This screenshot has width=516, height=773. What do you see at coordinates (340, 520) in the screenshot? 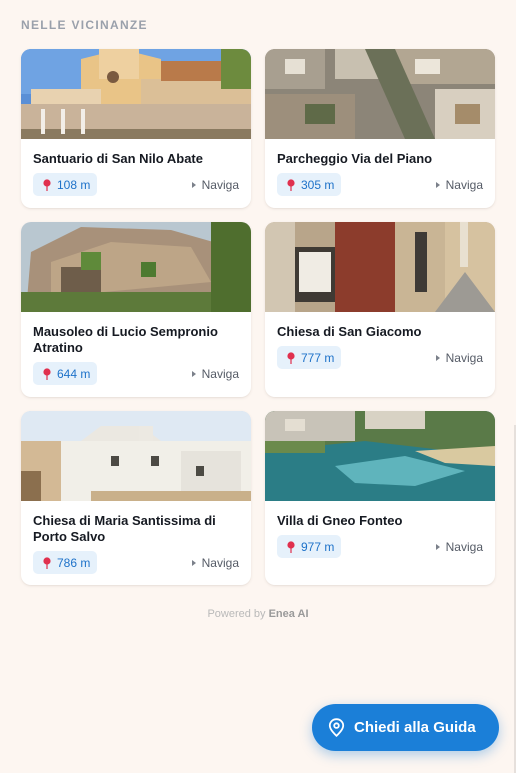
I see `place-name: Villa di Gneo Fonteo` at bounding box center [340, 520].